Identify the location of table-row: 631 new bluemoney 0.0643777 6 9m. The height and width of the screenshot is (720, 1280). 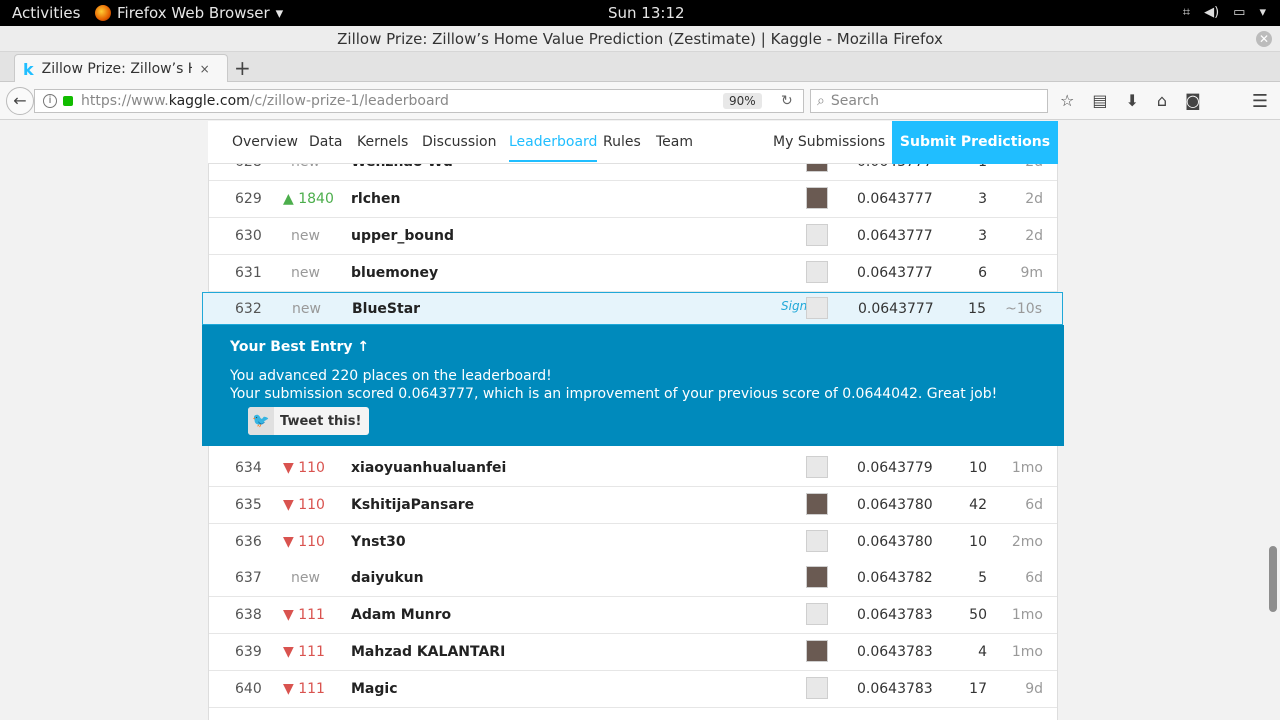
(633, 273).